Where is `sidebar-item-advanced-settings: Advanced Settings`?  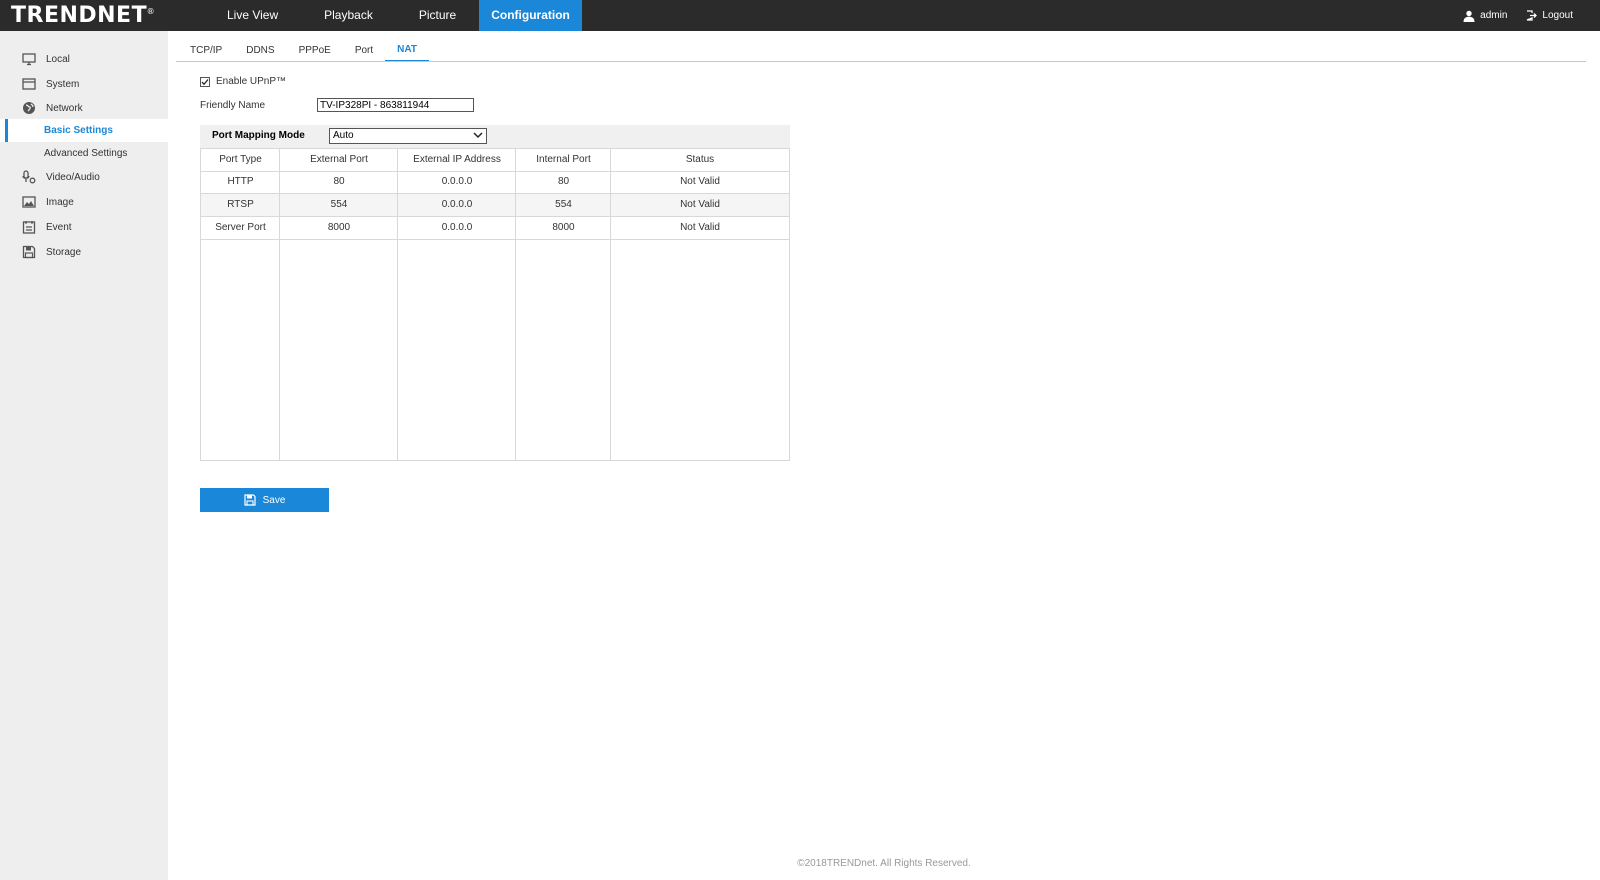 sidebar-item-advanced-settings: Advanced Settings is located at coordinates (84, 153).